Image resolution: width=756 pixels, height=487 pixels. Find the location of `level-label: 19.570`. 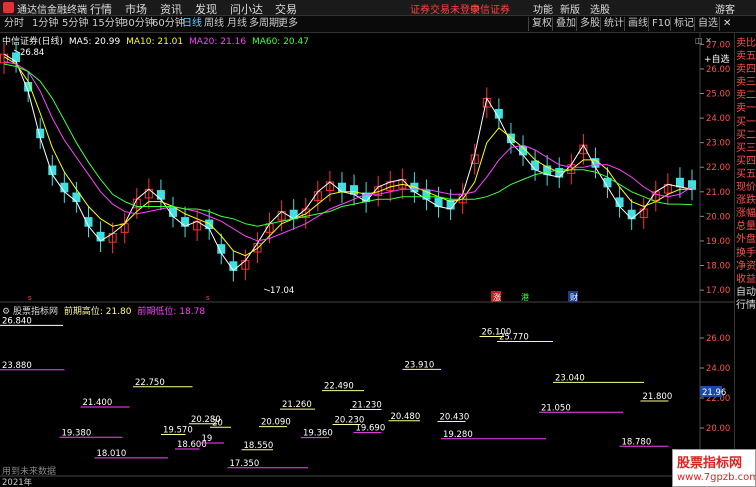

level-label: 19.570 is located at coordinates (178, 430).